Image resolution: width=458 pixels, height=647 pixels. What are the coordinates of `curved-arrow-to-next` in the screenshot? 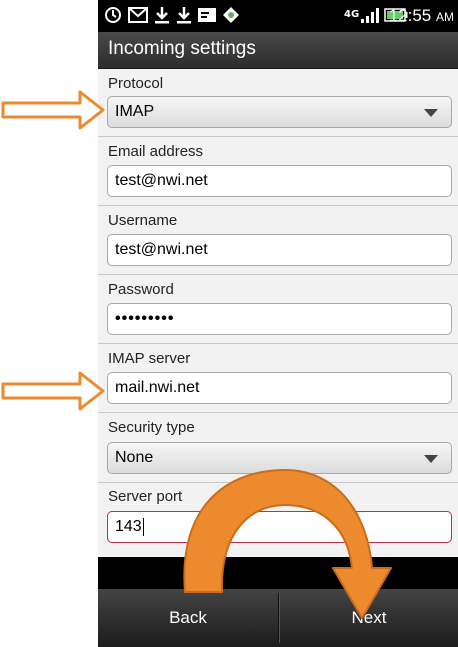 It's located at (287, 544).